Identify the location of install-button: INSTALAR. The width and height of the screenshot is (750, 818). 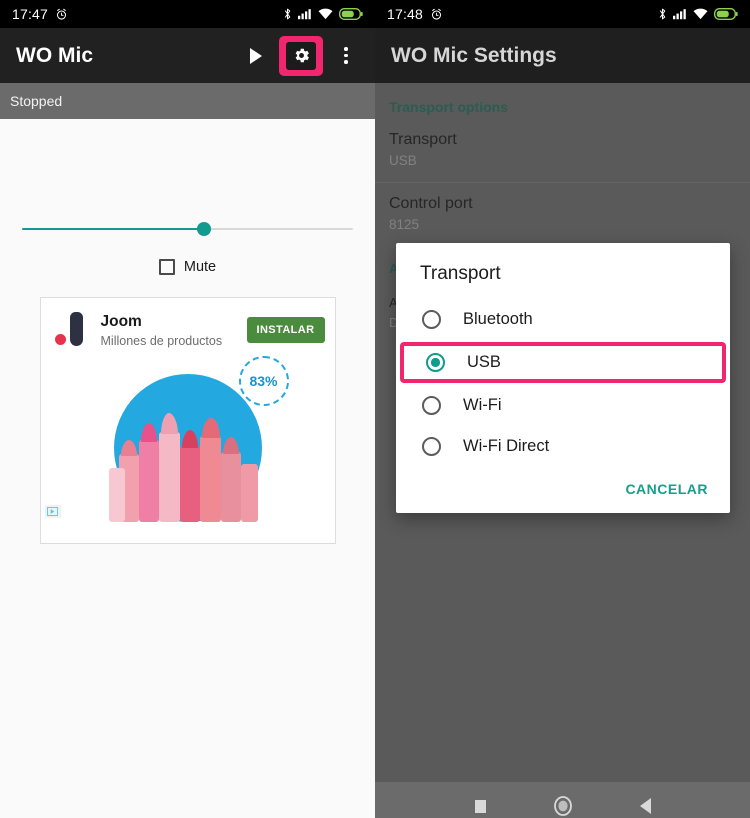
(285, 330).